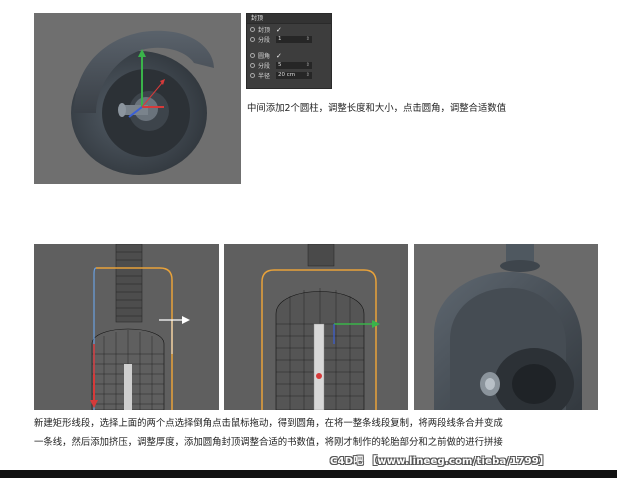 This screenshot has width=617, height=478. Describe the element at coordinates (264, 30) in the screenshot. I see `attr-label: 封顶` at that location.